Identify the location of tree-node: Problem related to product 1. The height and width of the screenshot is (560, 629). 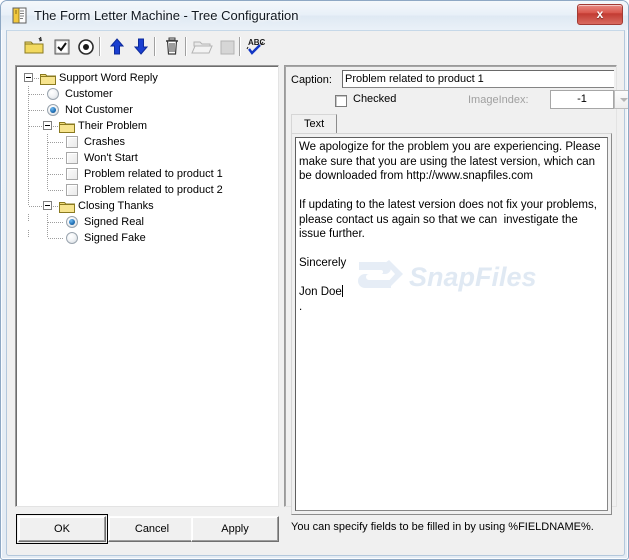
(147, 174).